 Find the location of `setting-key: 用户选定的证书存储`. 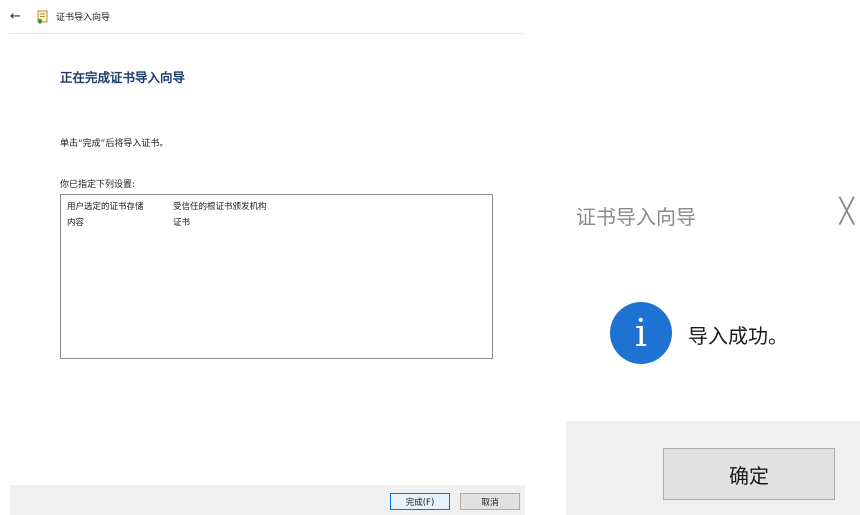

setting-key: 用户选定的证书存储 is located at coordinates (105, 207).